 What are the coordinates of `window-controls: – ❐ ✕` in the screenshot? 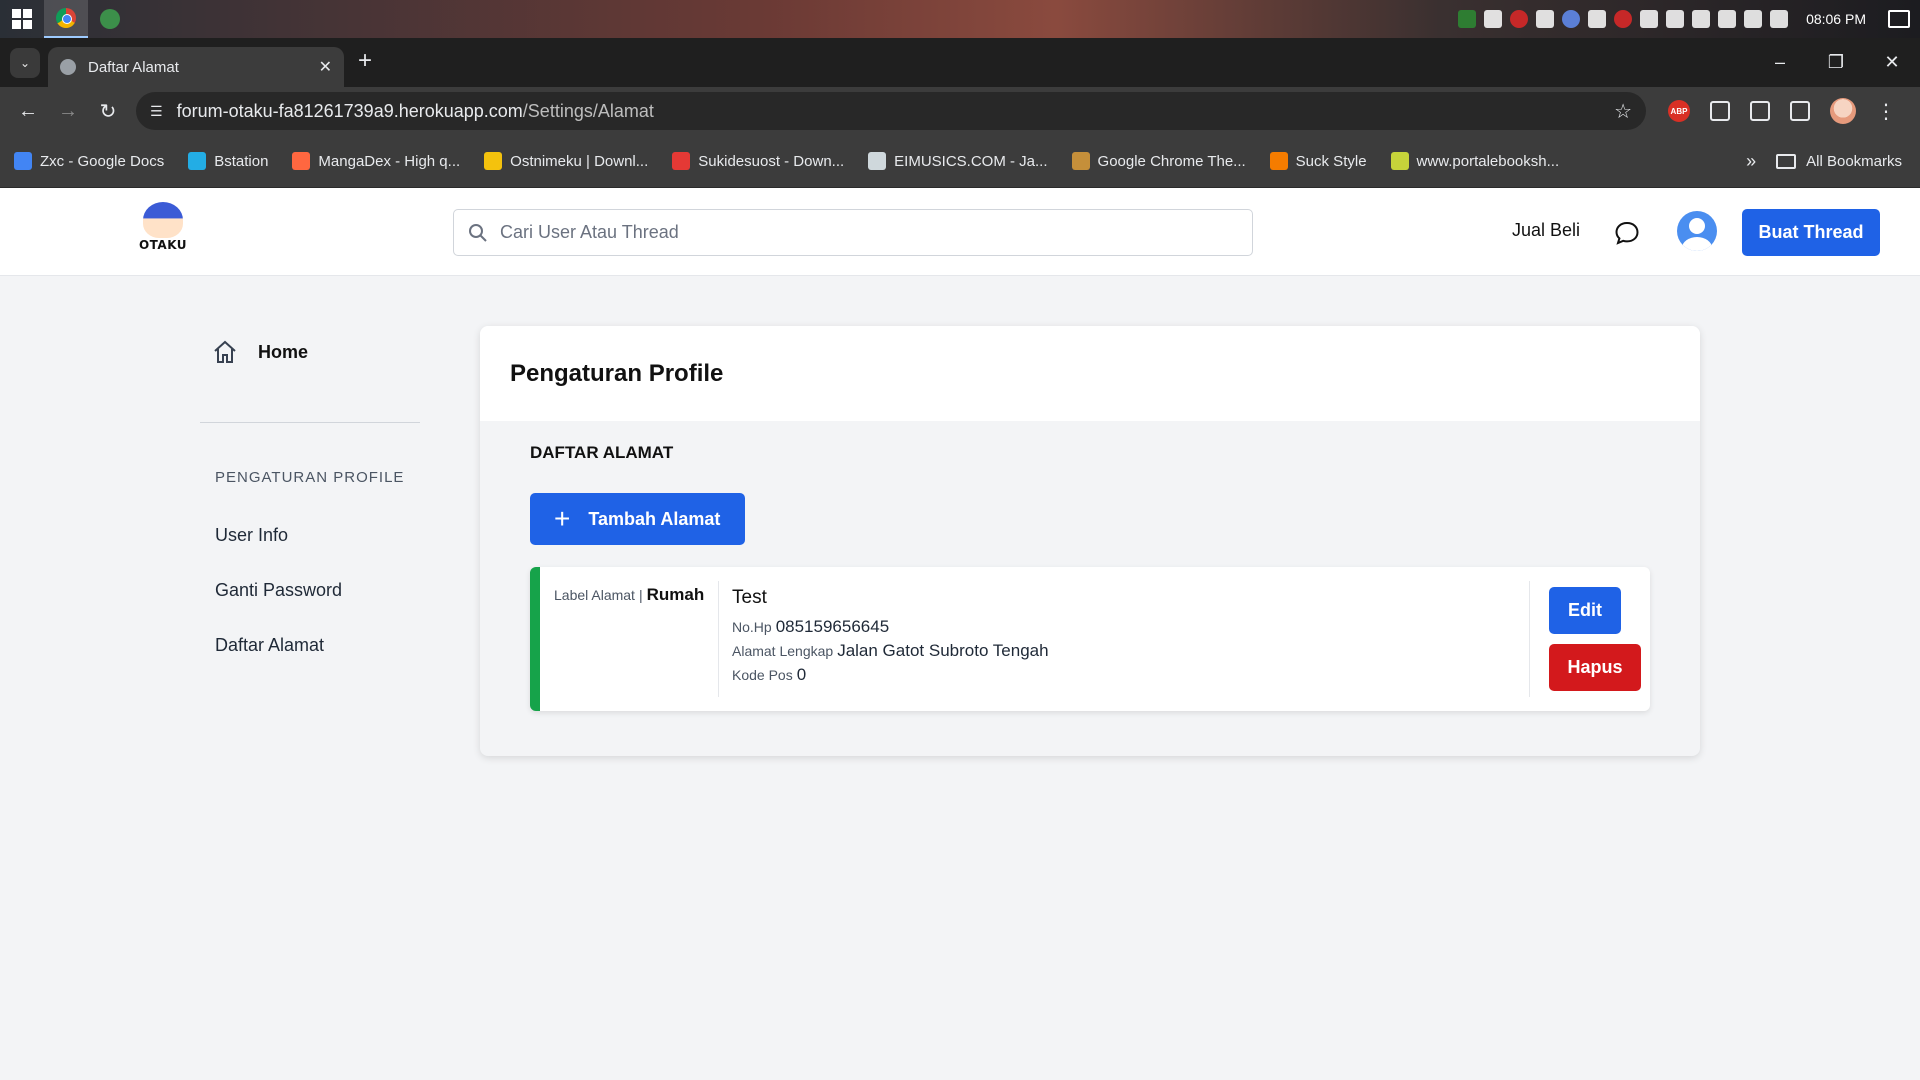 It's located at (1836, 62).